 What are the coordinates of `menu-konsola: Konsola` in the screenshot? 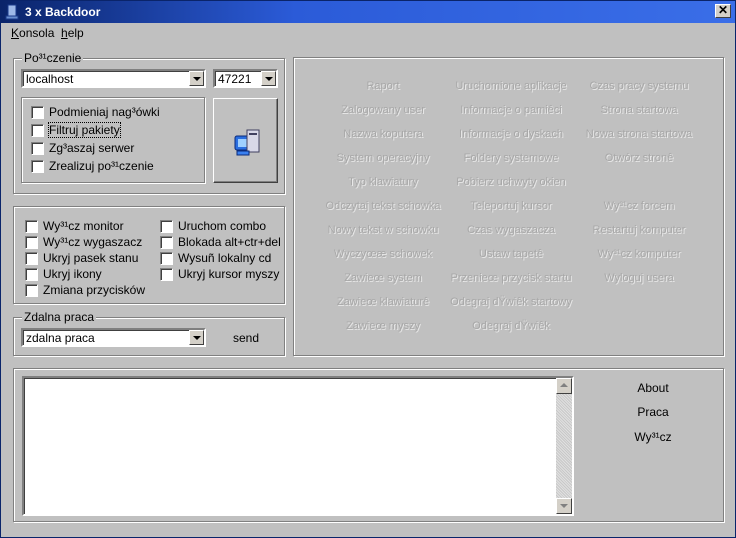 It's located at (32, 33).